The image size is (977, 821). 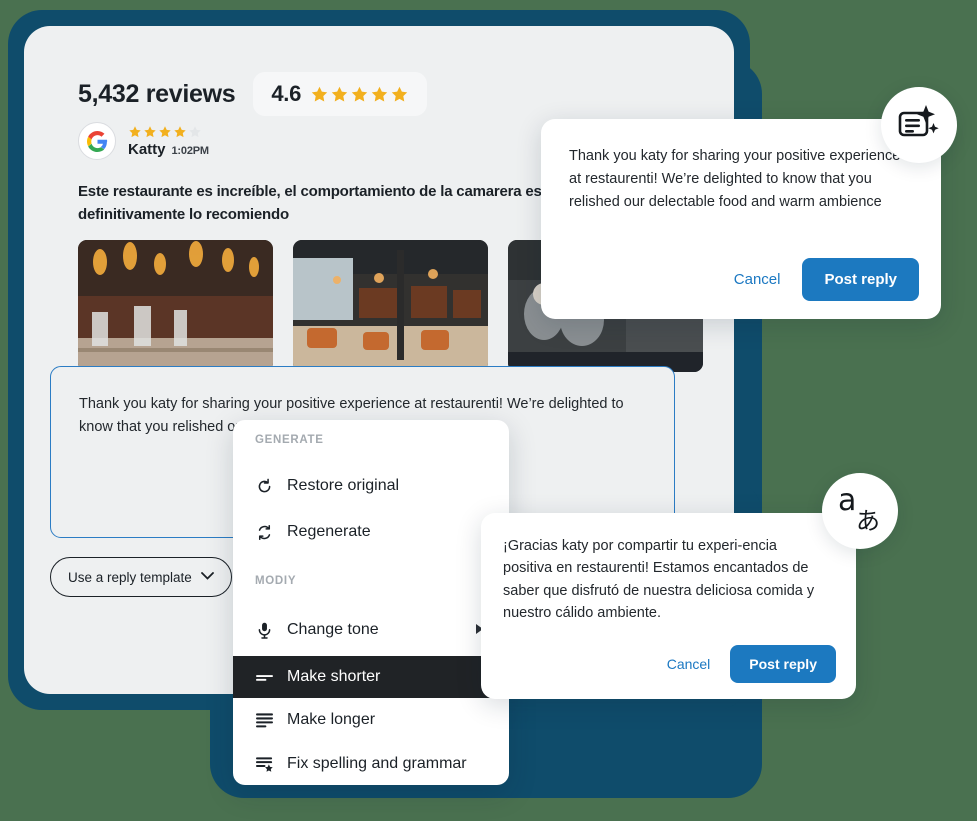 What do you see at coordinates (329, 531) in the screenshot?
I see `menu-item-label: Regenerate` at bounding box center [329, 531].